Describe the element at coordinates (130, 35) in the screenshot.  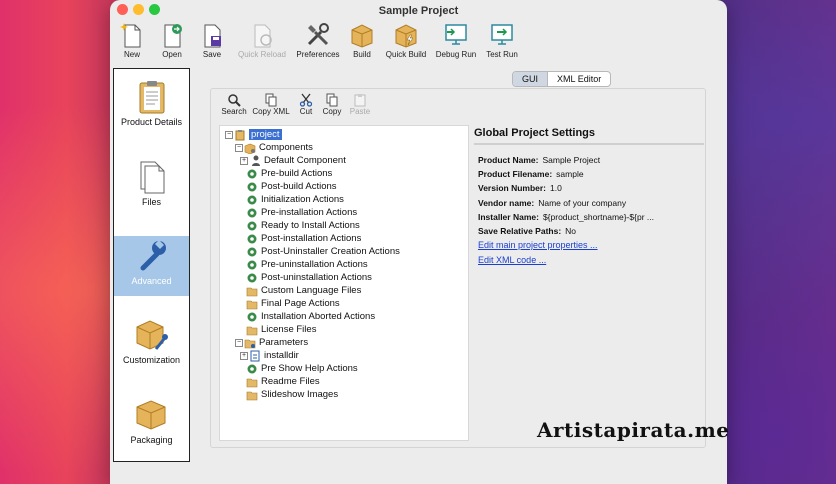
I see `new-file-icon` at that location.